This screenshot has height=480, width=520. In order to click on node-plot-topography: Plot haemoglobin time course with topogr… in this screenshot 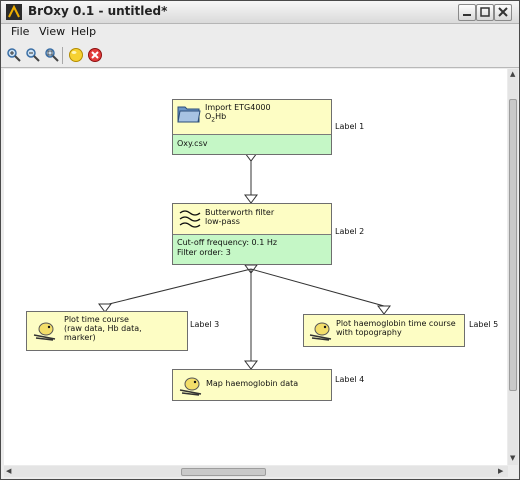, I will do `click(384, 330)`.